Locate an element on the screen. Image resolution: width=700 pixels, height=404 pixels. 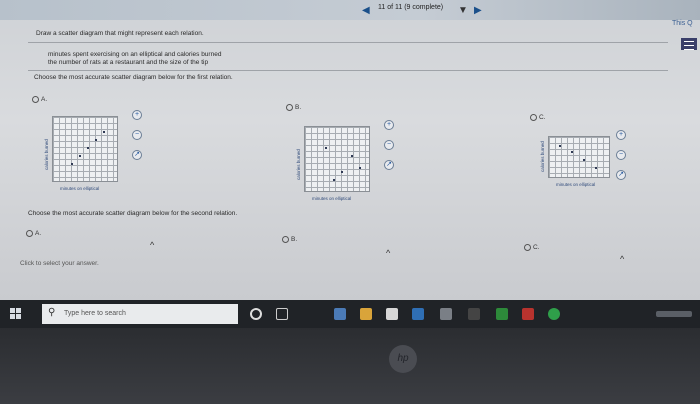
progress-dropdown-icon: ▼ is located at coordinates (463, 10).